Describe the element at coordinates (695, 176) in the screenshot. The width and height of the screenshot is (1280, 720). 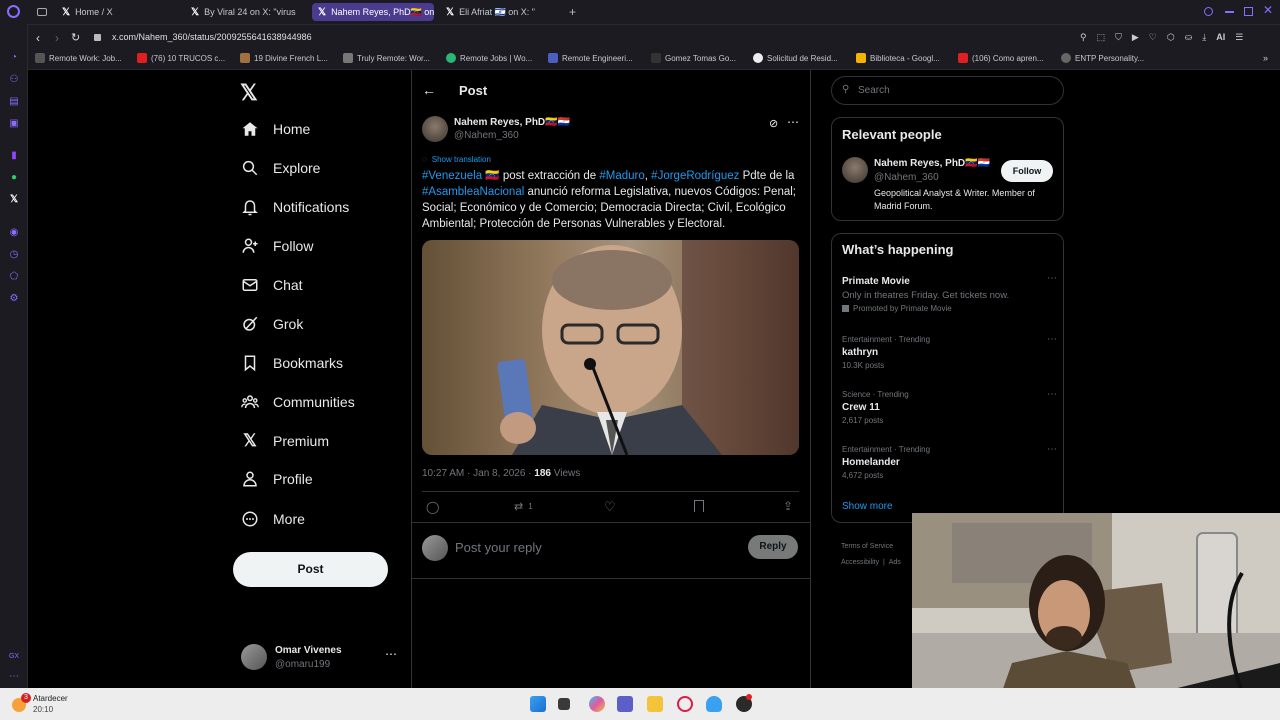
I see `hashtag-link: #JorgeRodríguez` at that location.